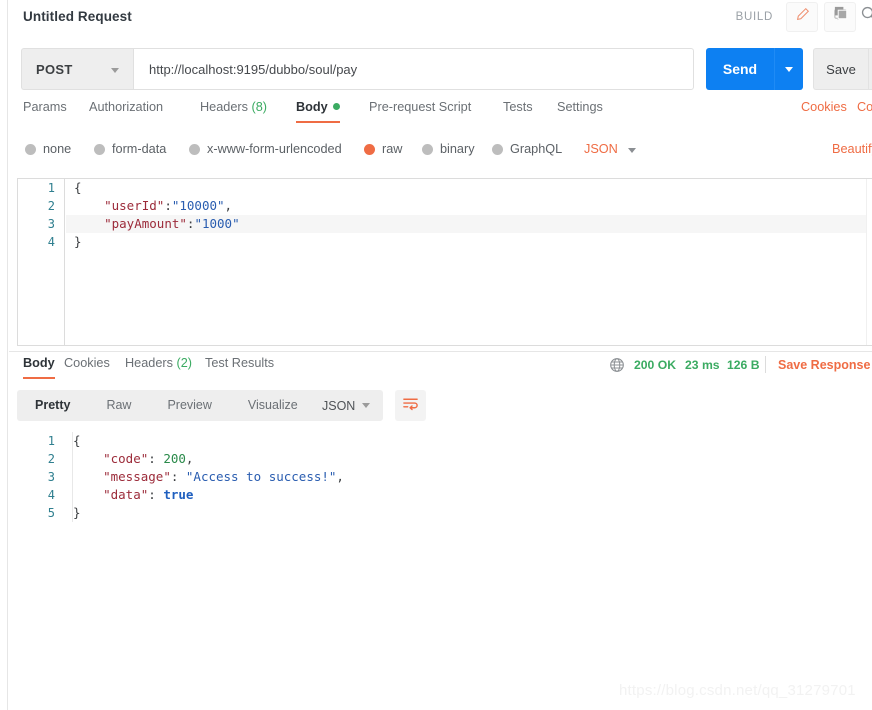  I want to click on response-view-visualize: Visualize, so click(273, 405).